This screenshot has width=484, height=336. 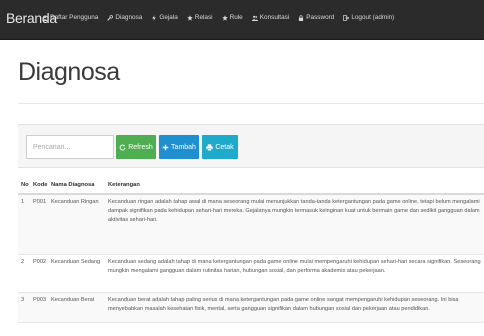 I want to click on nav-item-diagnosa: Diagnosa, so click(x=124, y=17).